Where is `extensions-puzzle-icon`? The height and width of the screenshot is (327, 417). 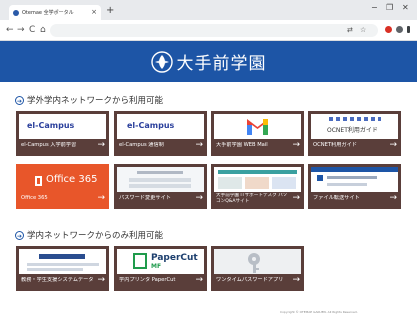
extensions-puzzle-icon is located at coordinates (399, 29).